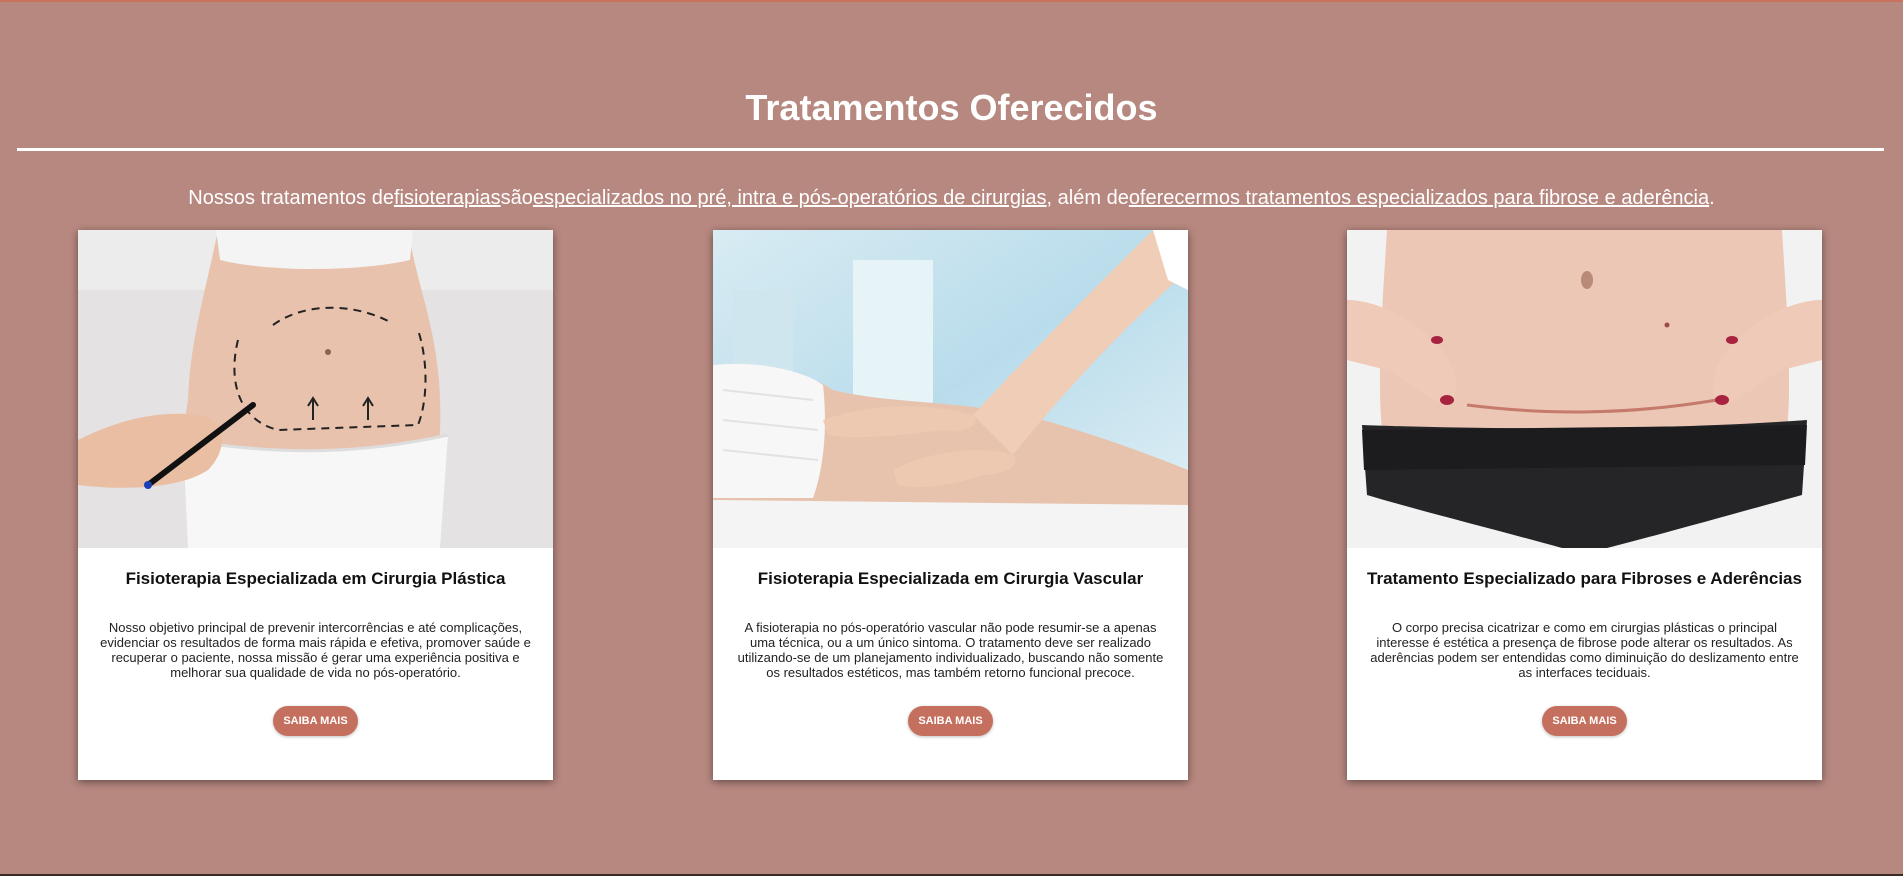 The image size is (1903, 876). I want to click on intro-part-3: , além de, so click(1087, 198).